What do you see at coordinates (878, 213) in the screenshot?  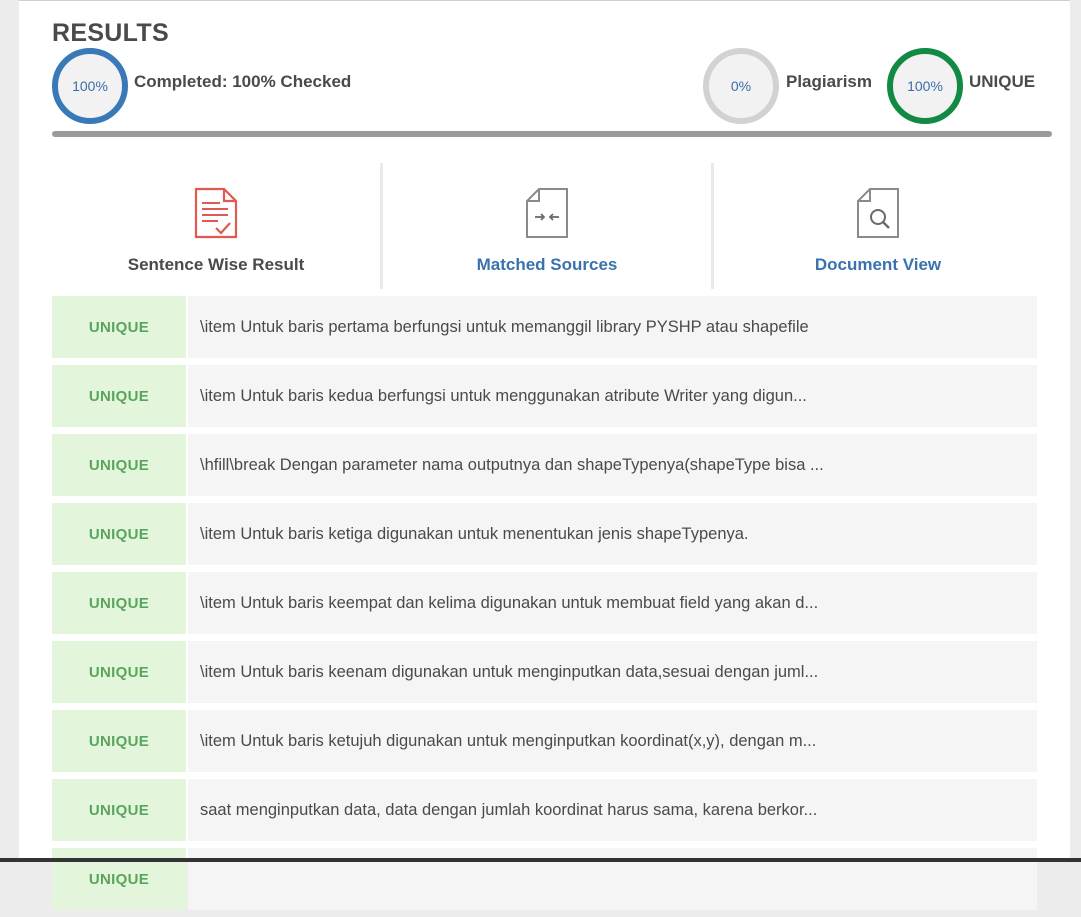 I see `document-search-icon` at bounding box center [878, 213].